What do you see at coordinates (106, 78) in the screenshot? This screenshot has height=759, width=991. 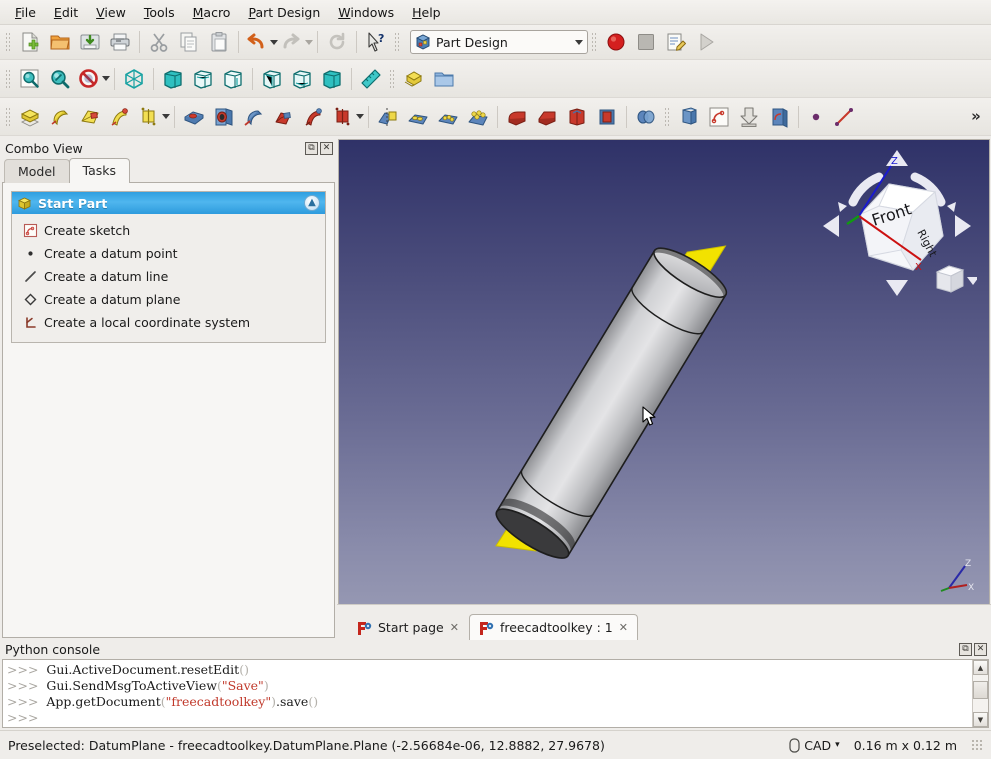 I see `draw-style-caret` at bounding box center [106, 78].